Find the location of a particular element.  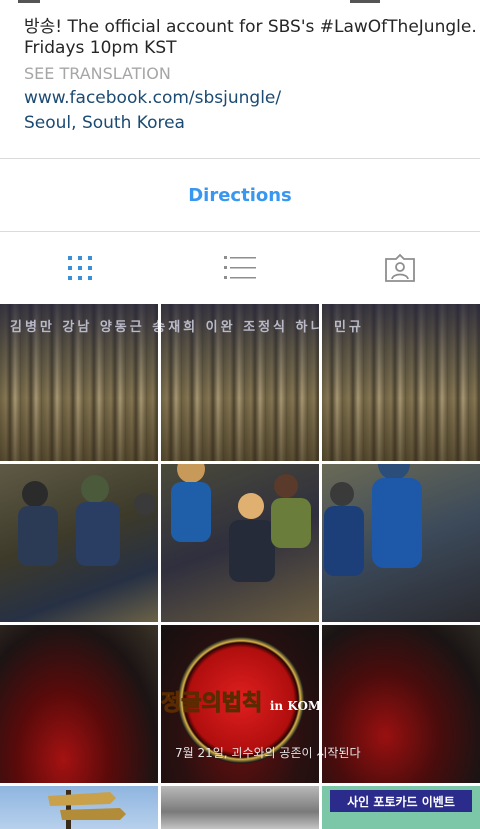

poster-caption: 7월 21일, 괴수와의 공존이 시작된다 is located at coordinates (247, 753).